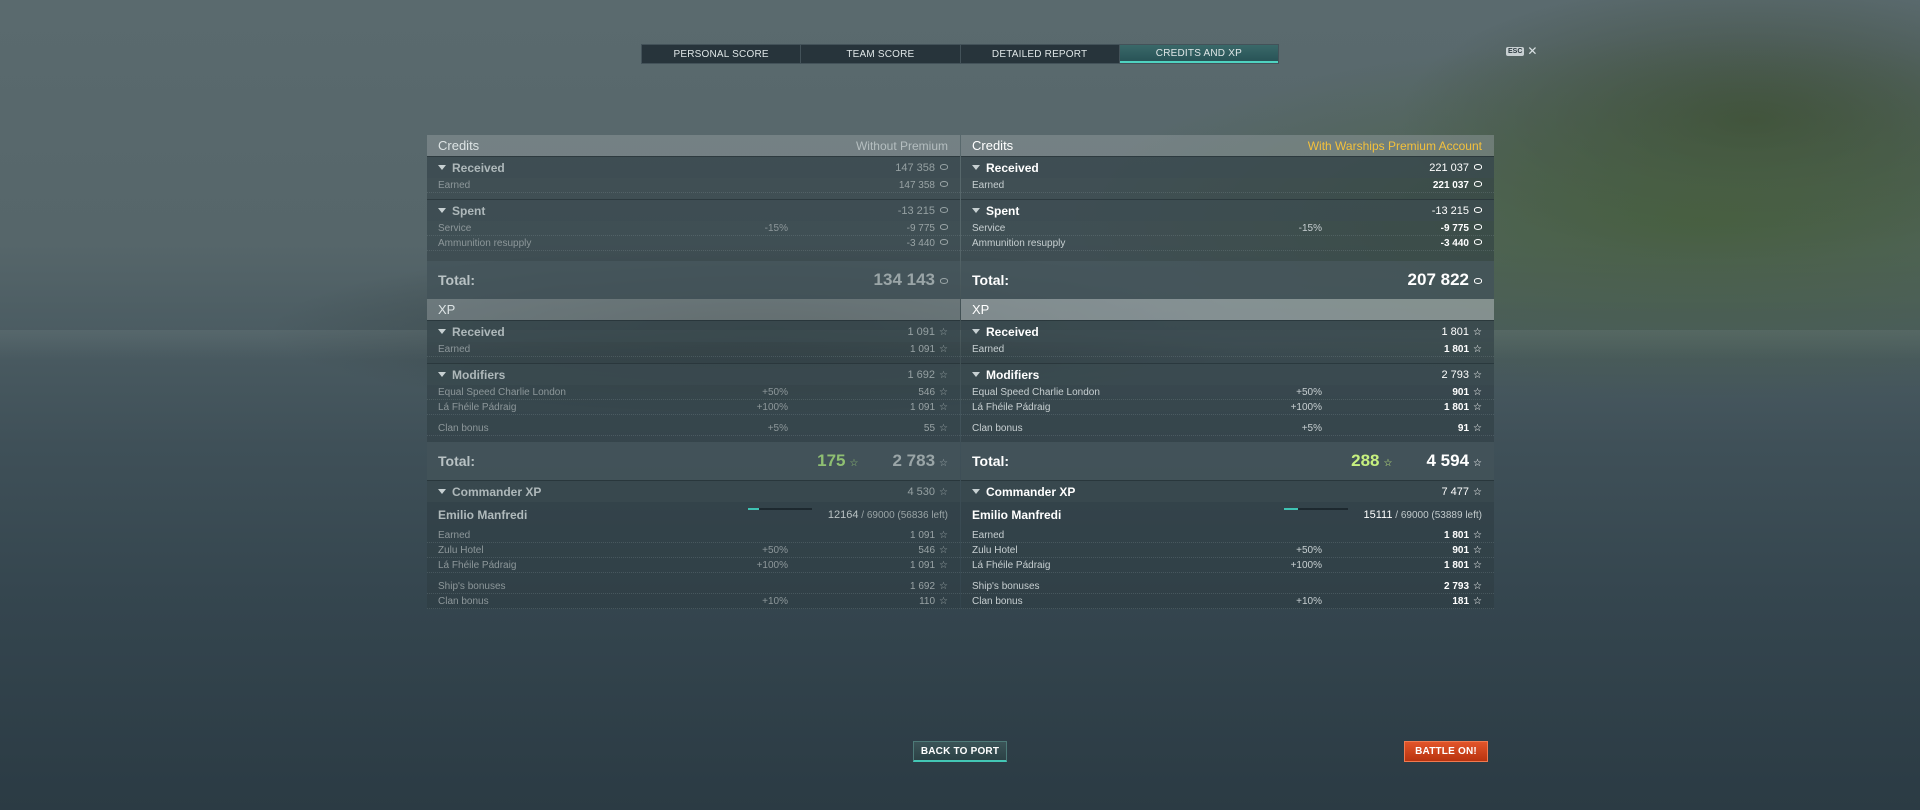 The height and width of the screenshot is (810, 1920). Describe the element at coordinates (1040, 54) in the screenshot. I see `tab-detailed-report: DETAILED REPORT` at that location.